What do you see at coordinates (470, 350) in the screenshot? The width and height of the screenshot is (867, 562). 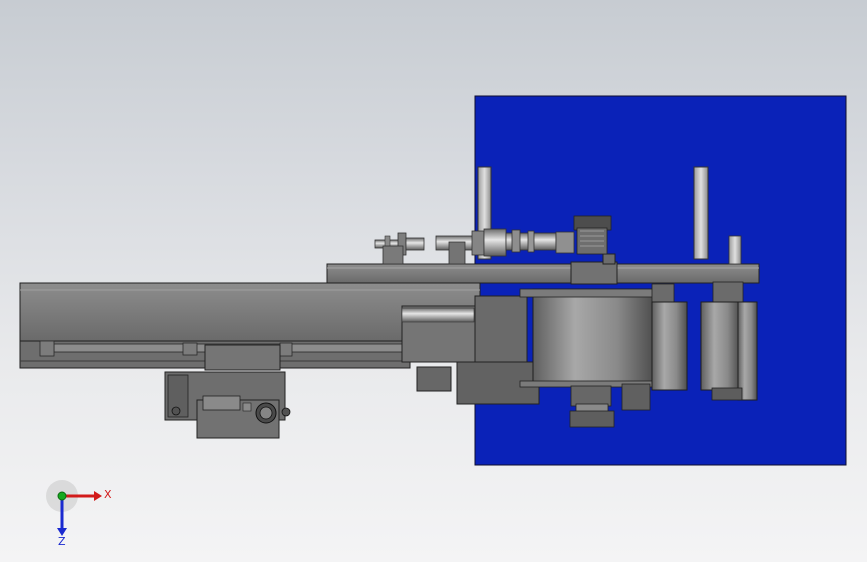 I see `servo-motor` at bounding box center [470, 350].